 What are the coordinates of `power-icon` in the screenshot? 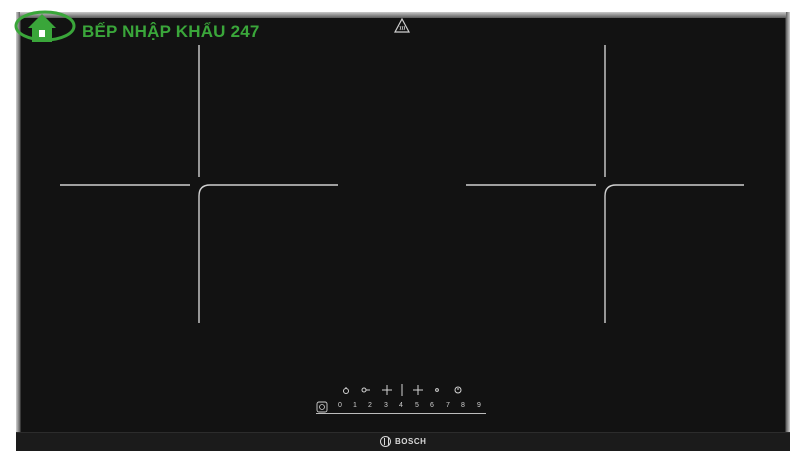 It's located at (322, 407).